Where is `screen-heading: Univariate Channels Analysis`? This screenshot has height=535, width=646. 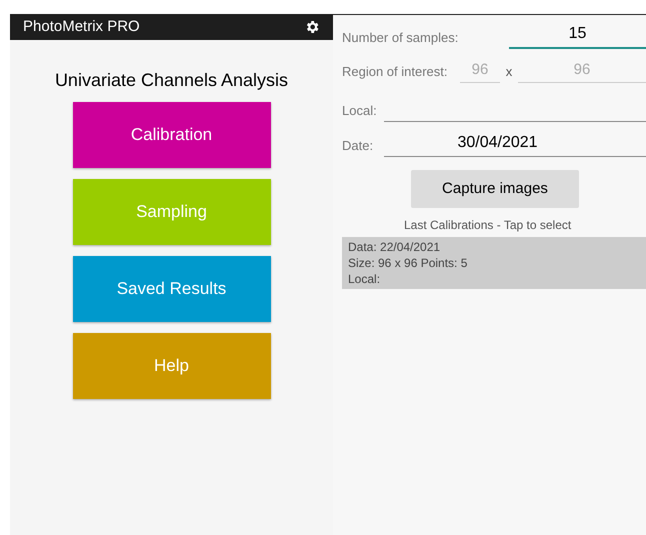 screen-heading: Univariate Channels Analysis is located at coordinates (172, 80).